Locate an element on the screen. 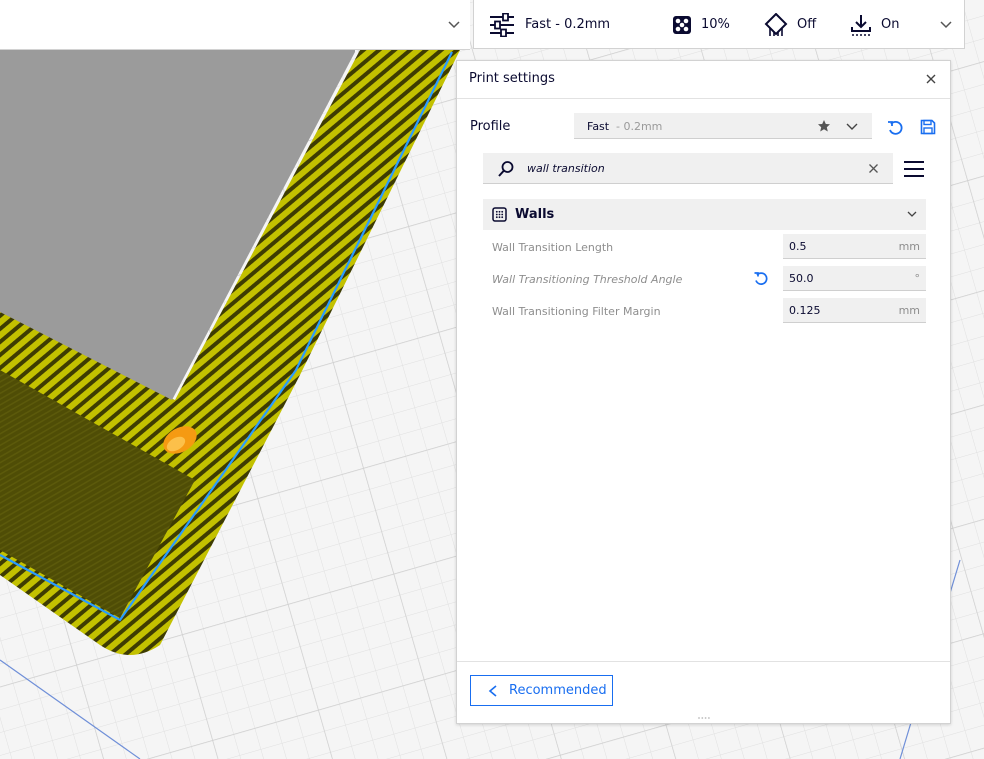  category-label: Walls is located at coordinates (535, 214).